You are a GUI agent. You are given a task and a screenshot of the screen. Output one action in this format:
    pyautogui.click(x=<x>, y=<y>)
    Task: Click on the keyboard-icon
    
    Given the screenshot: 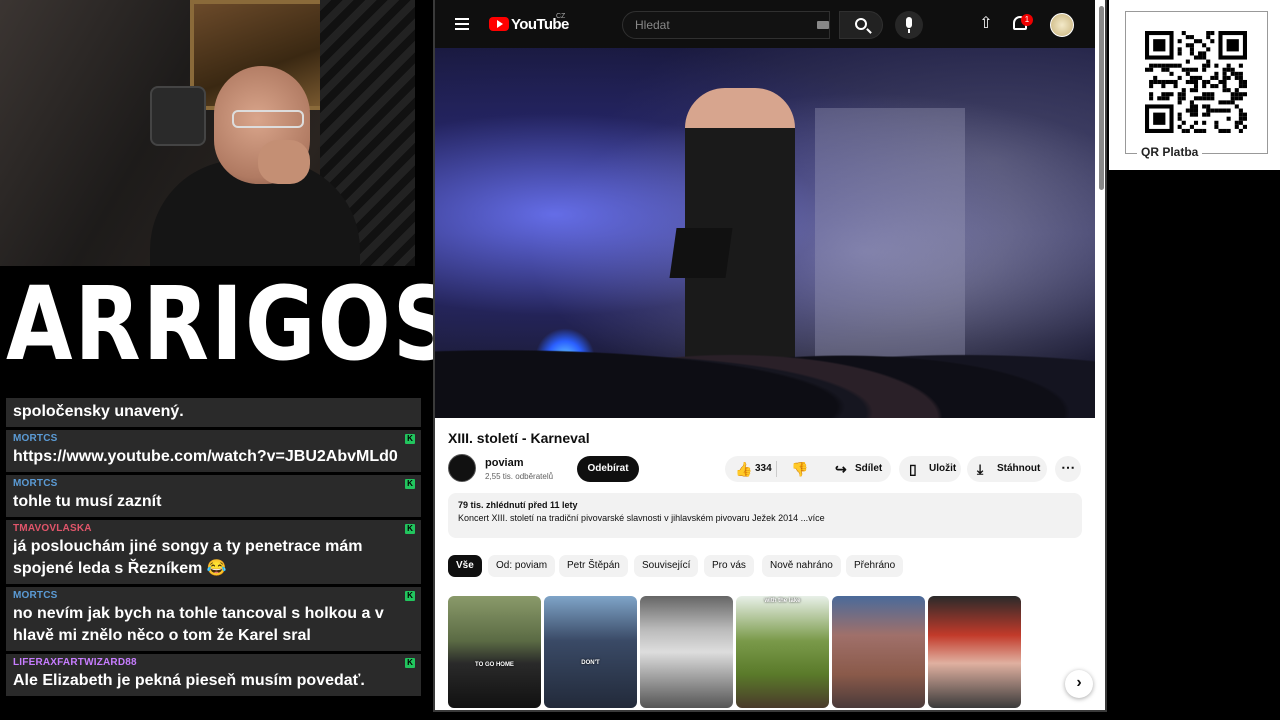 What is the action you would take?
    pyautogui.click(x=823, y=25)
    